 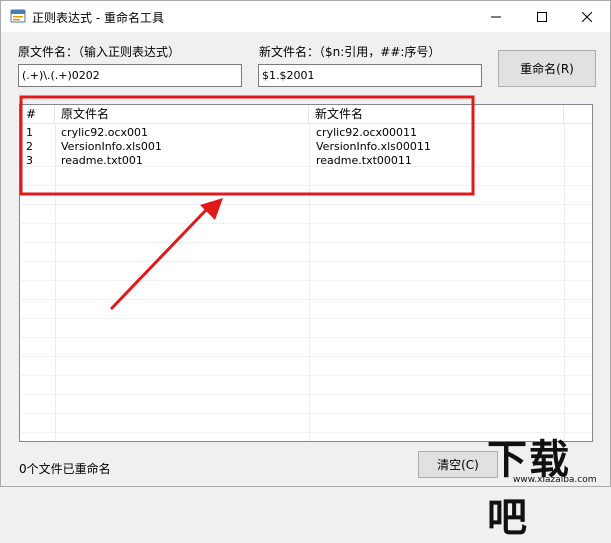 What do you see at coordinates (29, 132) in the screenshot?
I see `row-number: 1` at bounding box center [29, 132].